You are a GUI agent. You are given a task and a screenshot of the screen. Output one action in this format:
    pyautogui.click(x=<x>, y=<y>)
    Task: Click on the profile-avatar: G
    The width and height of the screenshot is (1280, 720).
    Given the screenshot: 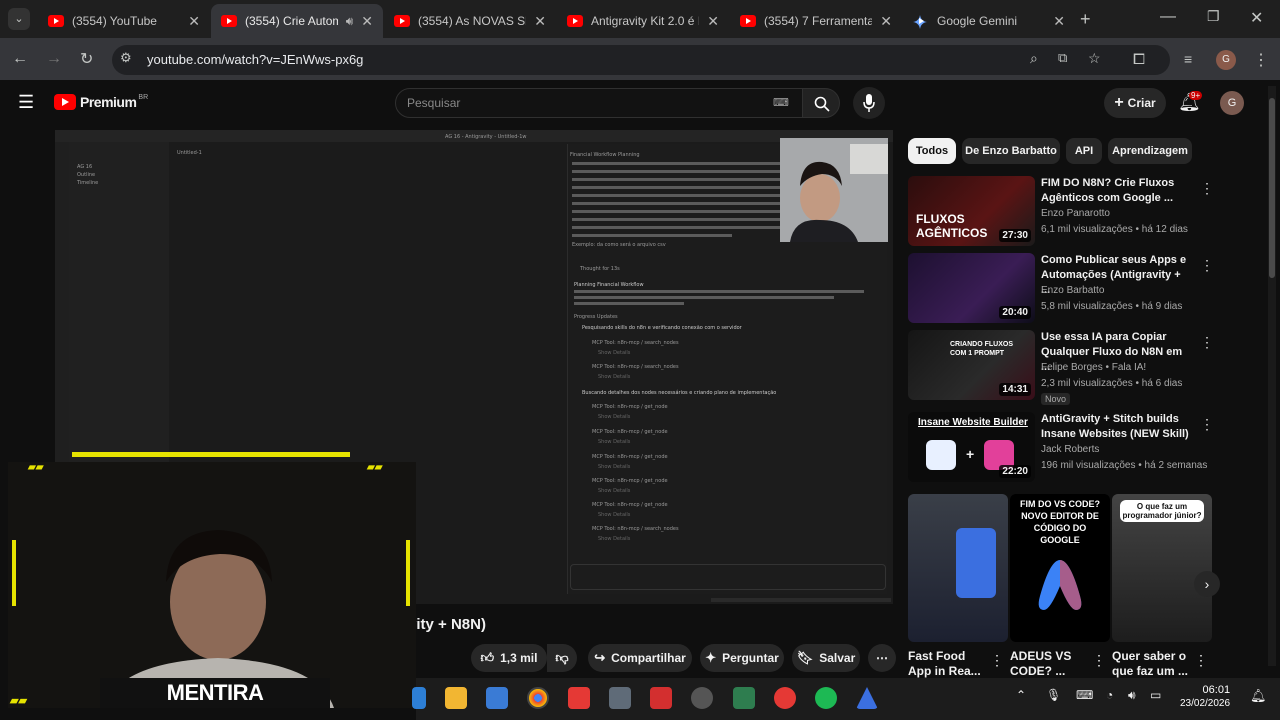 What is the action you would take?
    pyautogui.click(x=1226, y=60)
    